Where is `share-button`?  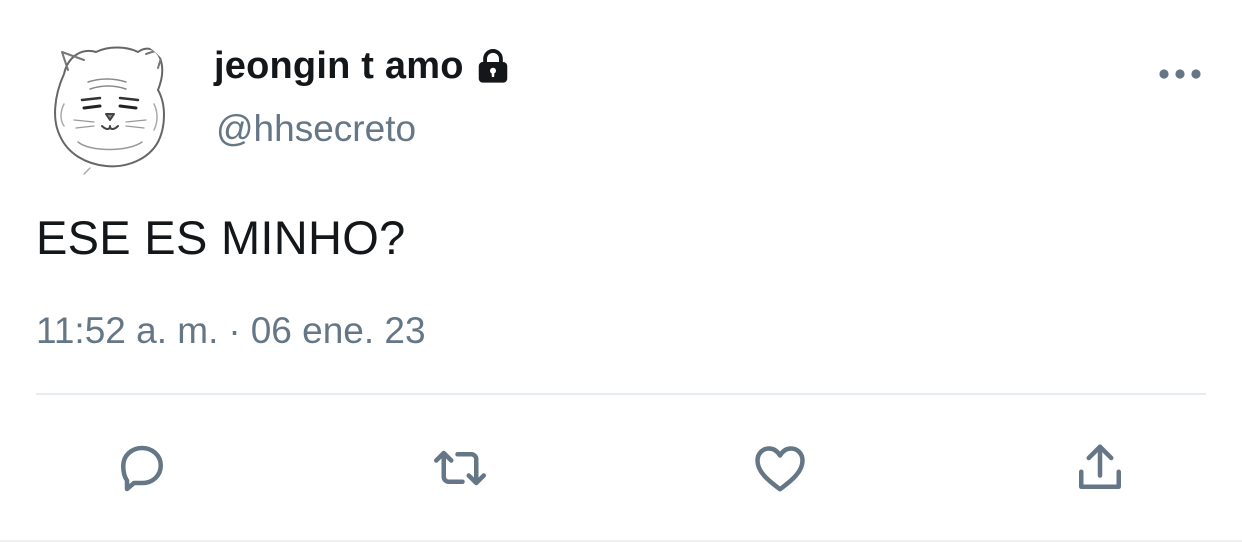
share-button is located at coordinates (1100, 468).